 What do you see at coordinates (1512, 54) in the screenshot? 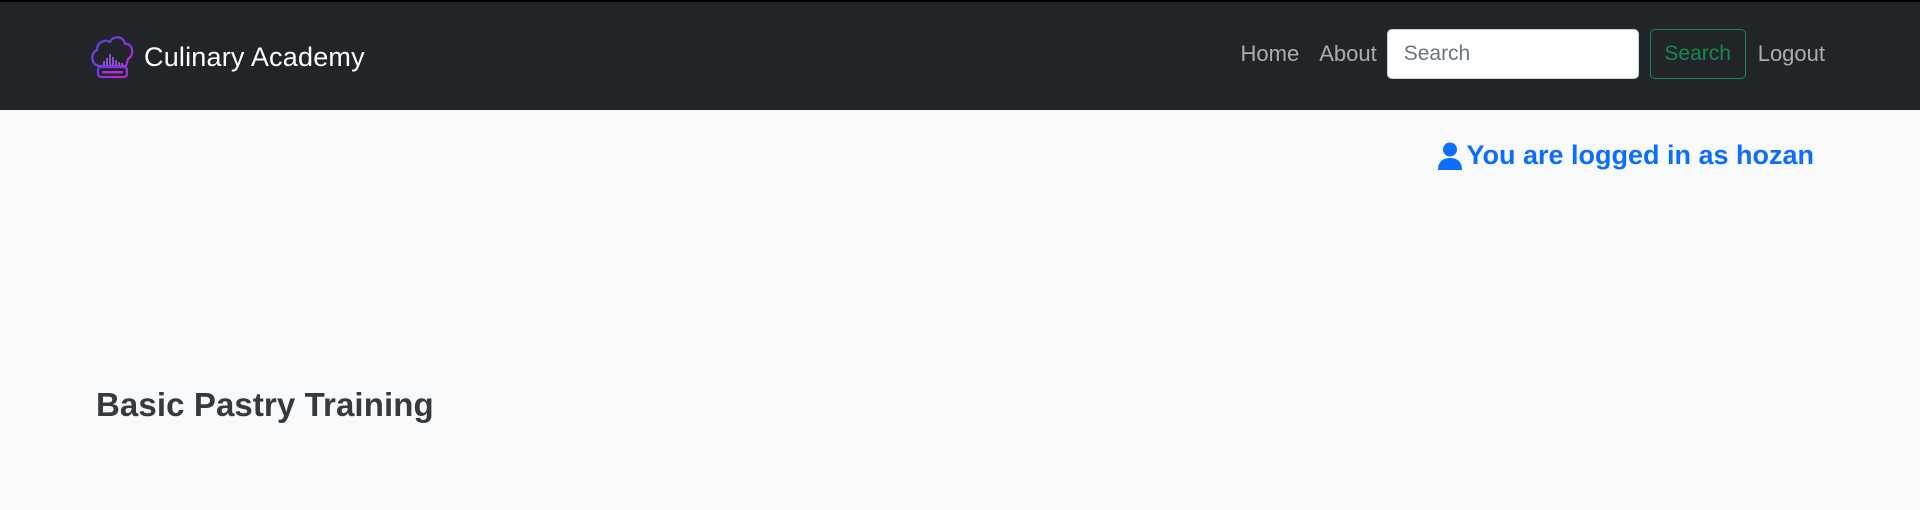
I see `search-input` at bounding box center [1512, 54].